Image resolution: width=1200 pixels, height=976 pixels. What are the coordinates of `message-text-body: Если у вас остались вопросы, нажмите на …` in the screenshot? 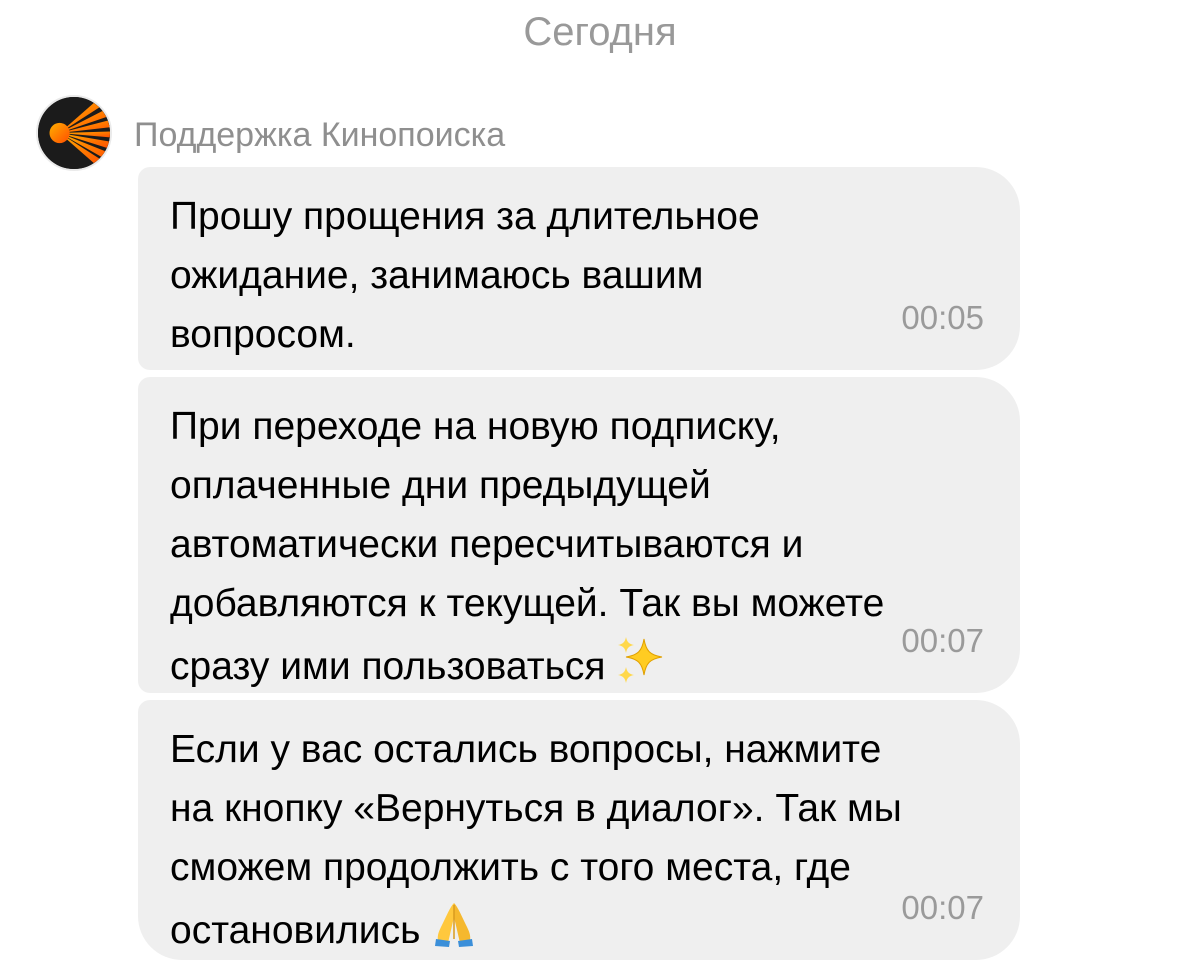 It's located at (536, 840).